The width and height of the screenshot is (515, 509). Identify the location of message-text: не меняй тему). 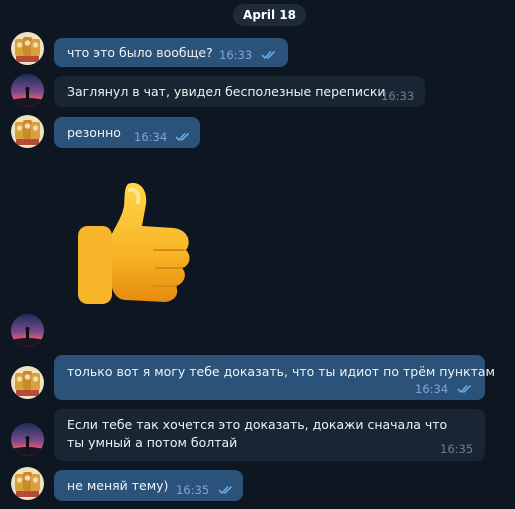
(118, 485).